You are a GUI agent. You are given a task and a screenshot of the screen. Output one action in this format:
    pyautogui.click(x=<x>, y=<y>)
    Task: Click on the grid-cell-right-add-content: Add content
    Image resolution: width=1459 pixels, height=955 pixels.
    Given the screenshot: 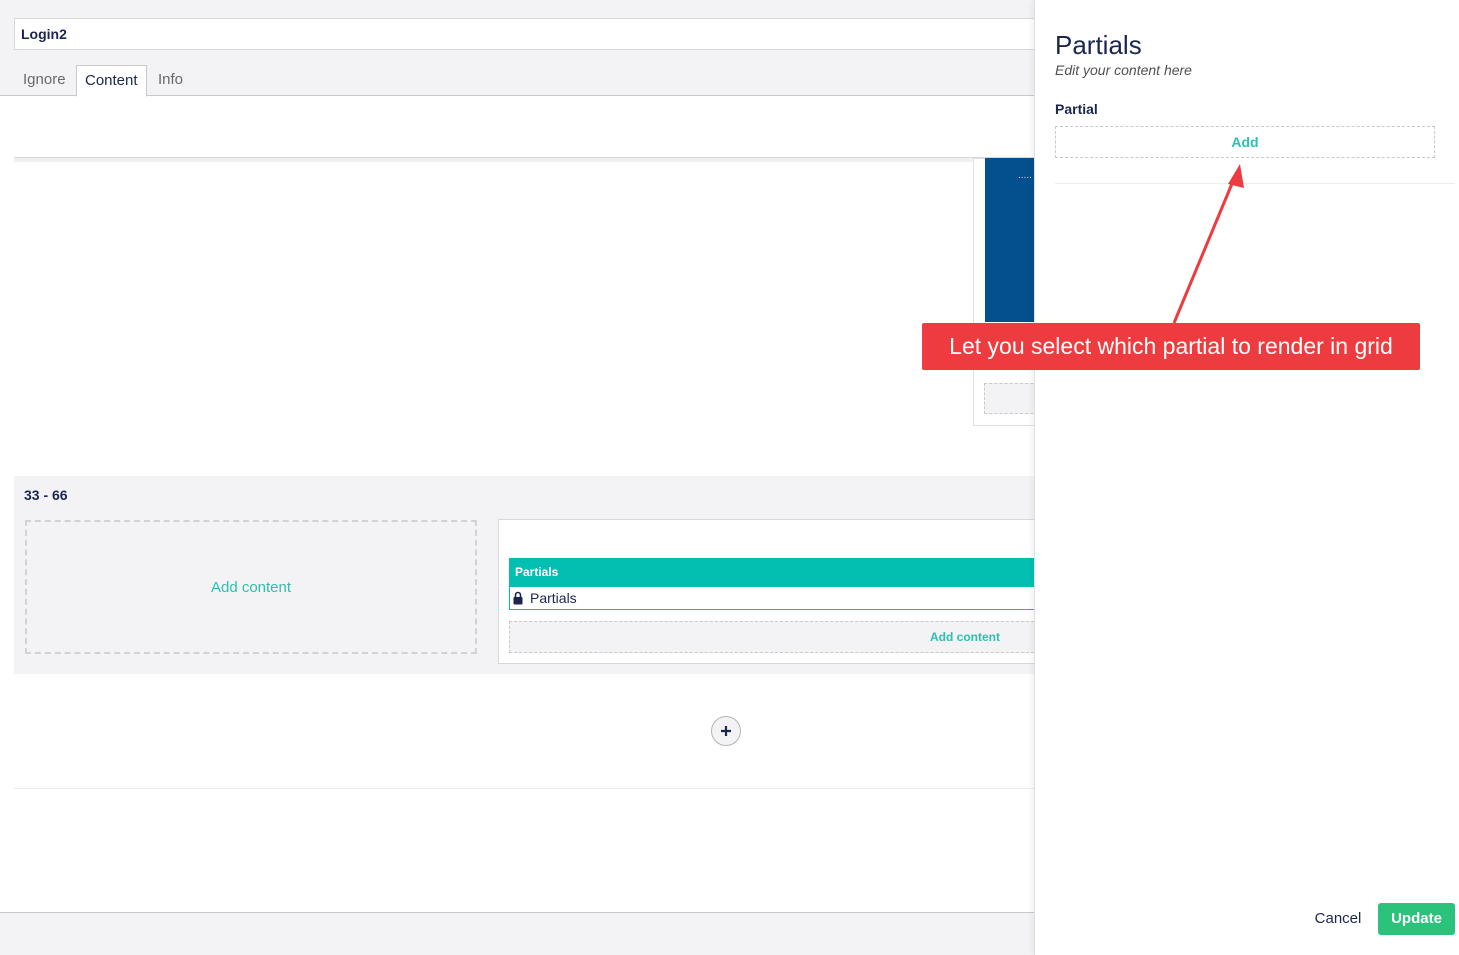 What is the action you would take?
    pyautogui.click(x=771, y=637)
    